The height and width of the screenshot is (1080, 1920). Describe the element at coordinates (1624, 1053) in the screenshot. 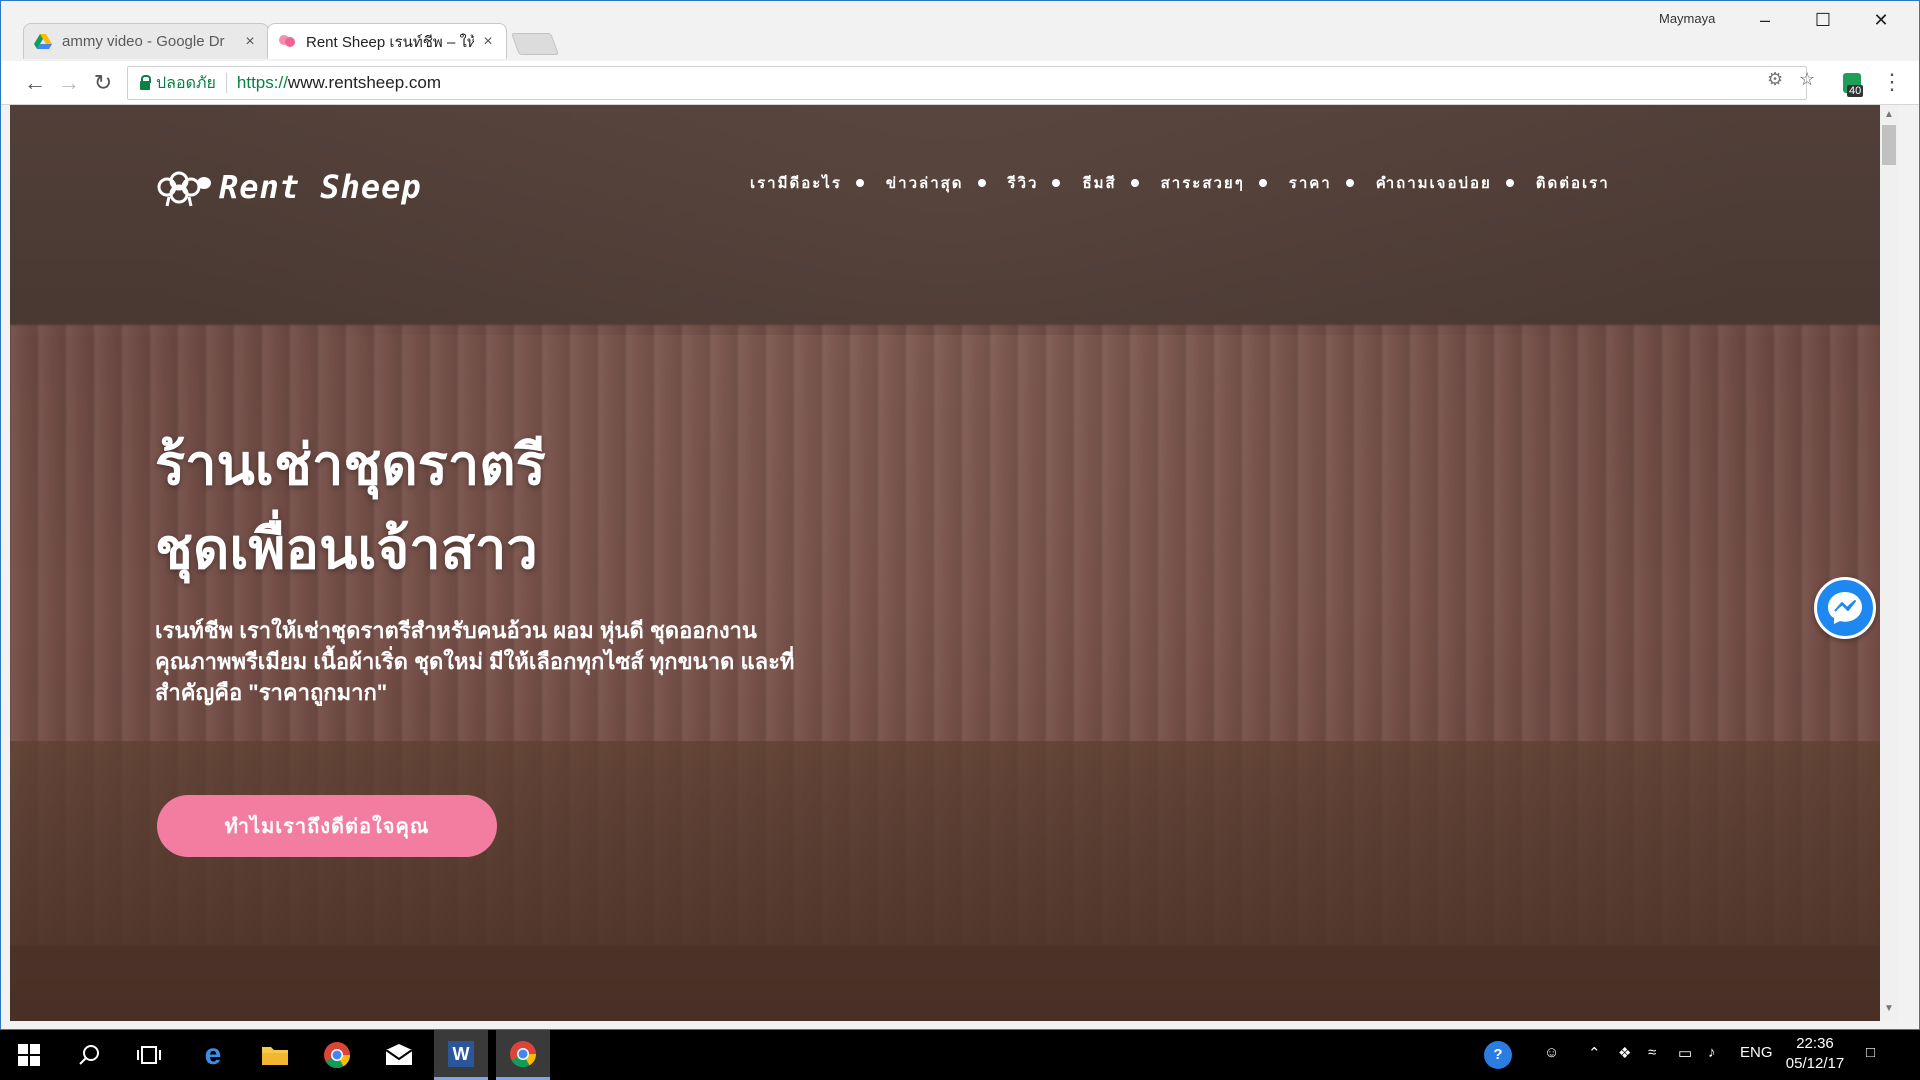

I see `dropbox-icon: ❖` at that location.